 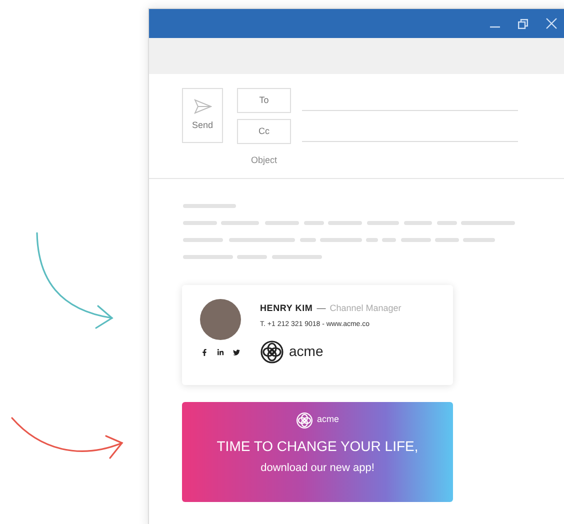 What do you see at coordinates (203, 106) in the screenshot?
I see `send-icon` at bounding box center [203, 106].